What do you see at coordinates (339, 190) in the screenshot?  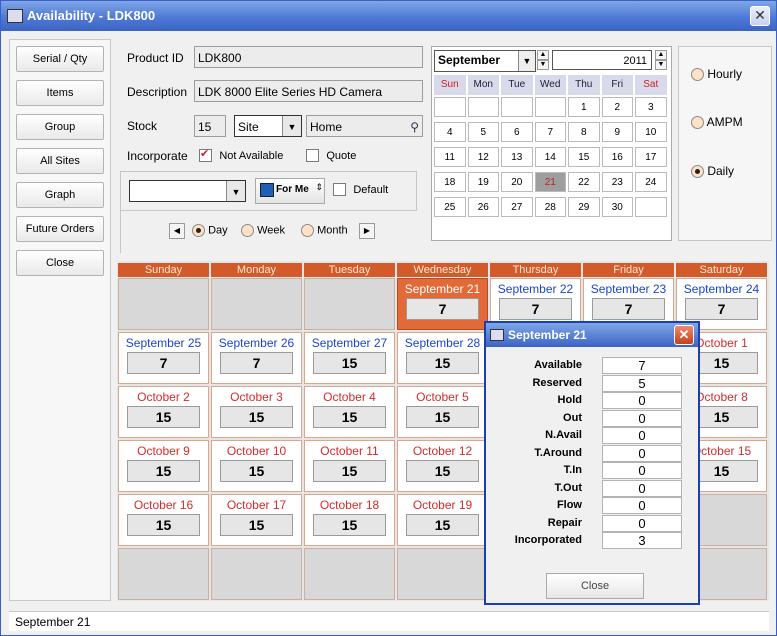 I see `default-checkbox` at bounding box center [339, 190].